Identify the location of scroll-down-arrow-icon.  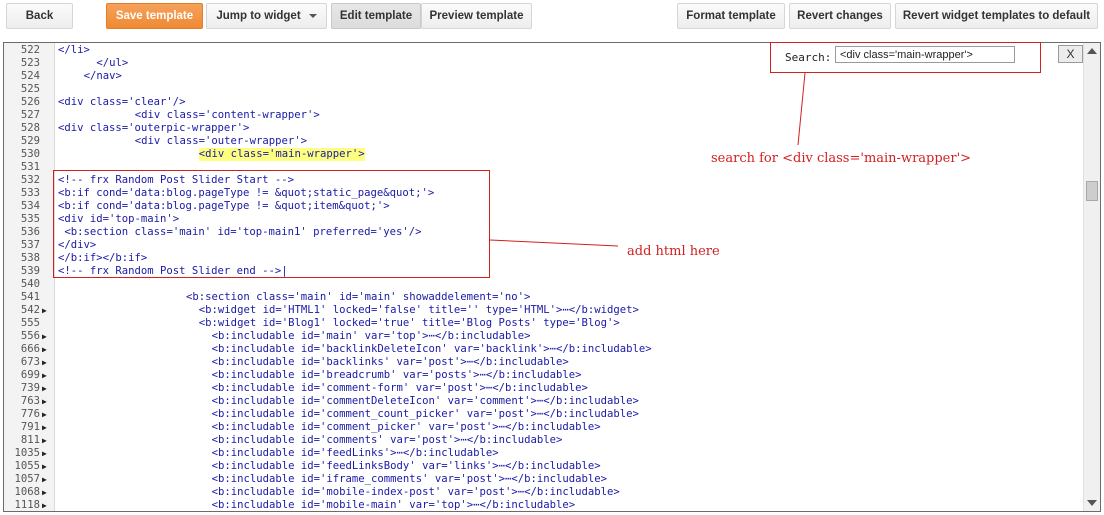
(1092, 503).